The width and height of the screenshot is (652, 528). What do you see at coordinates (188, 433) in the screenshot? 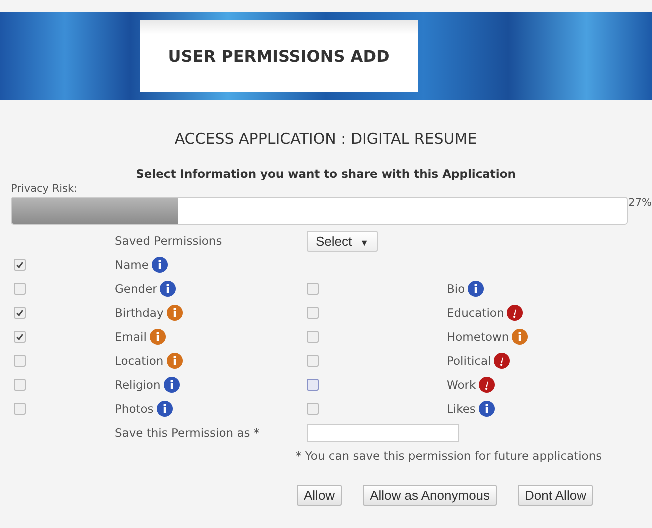
I see `save-permission-label: Save this Permission as *` at bounding box center [188, 433].